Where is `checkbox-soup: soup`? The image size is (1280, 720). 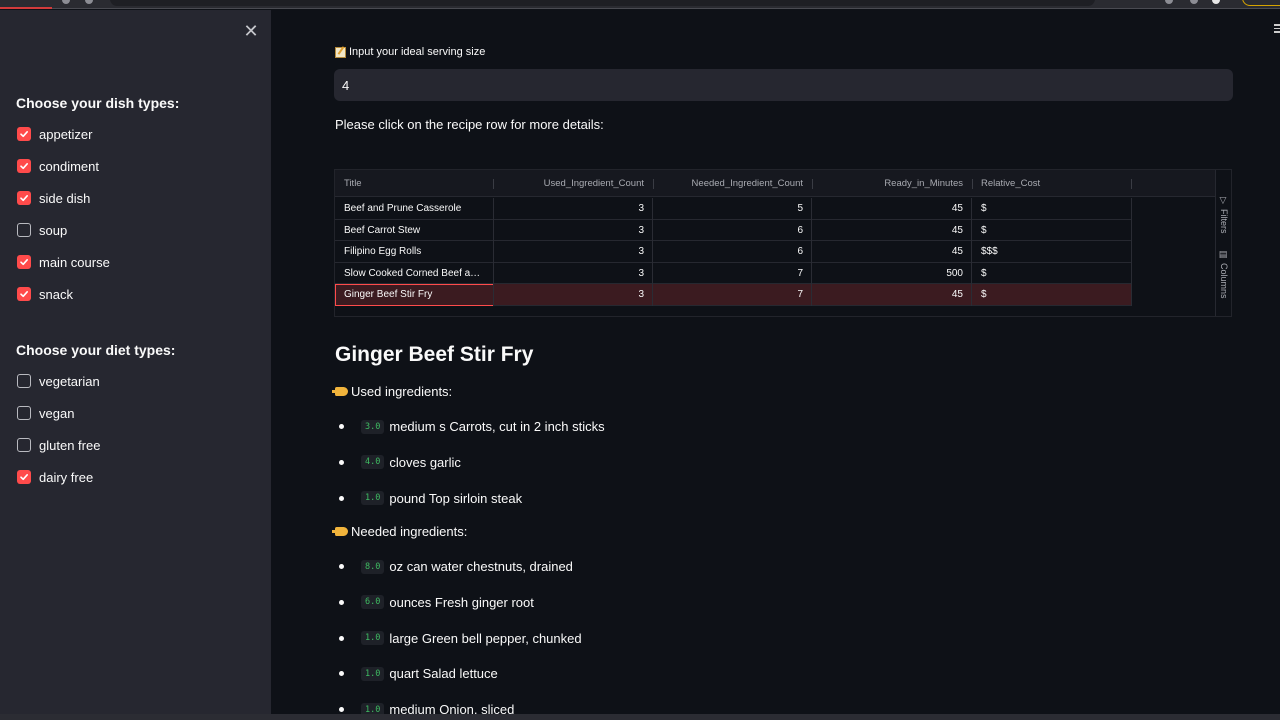 checkbox-soup: soup is located at coordinates (42, 230).